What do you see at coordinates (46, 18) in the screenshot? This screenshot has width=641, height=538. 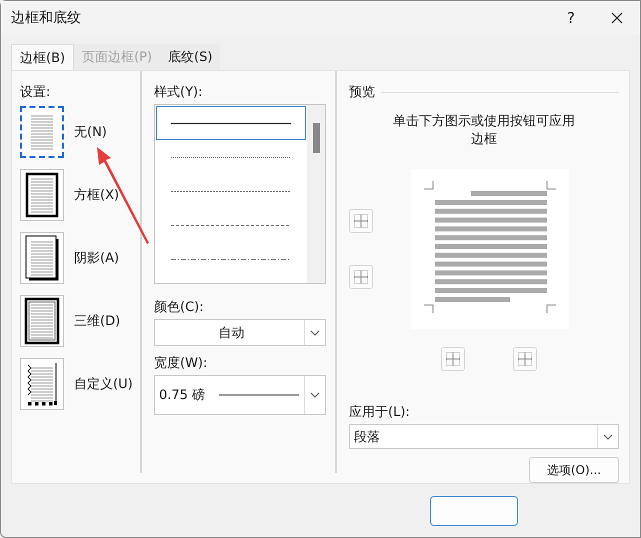 I see `window-title: 边框和底纹` at bounding box center [46, 18].